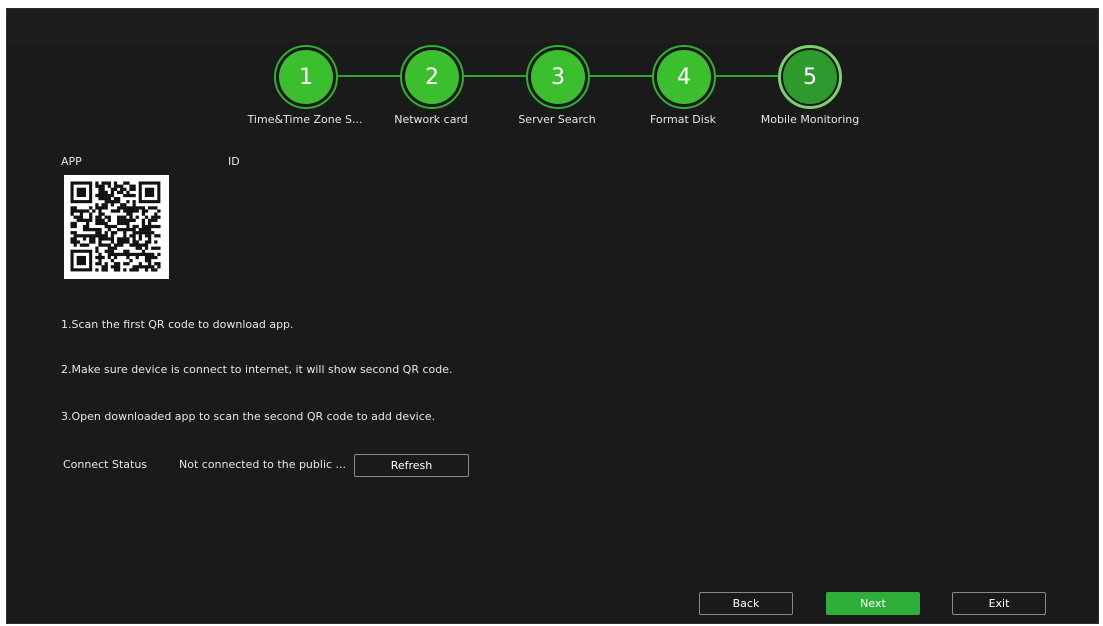  What do you see at coordinates (683, 119) in the screenshot?
I see `step-label-format-disk: Format Disk` at bounding box center [683, 119].